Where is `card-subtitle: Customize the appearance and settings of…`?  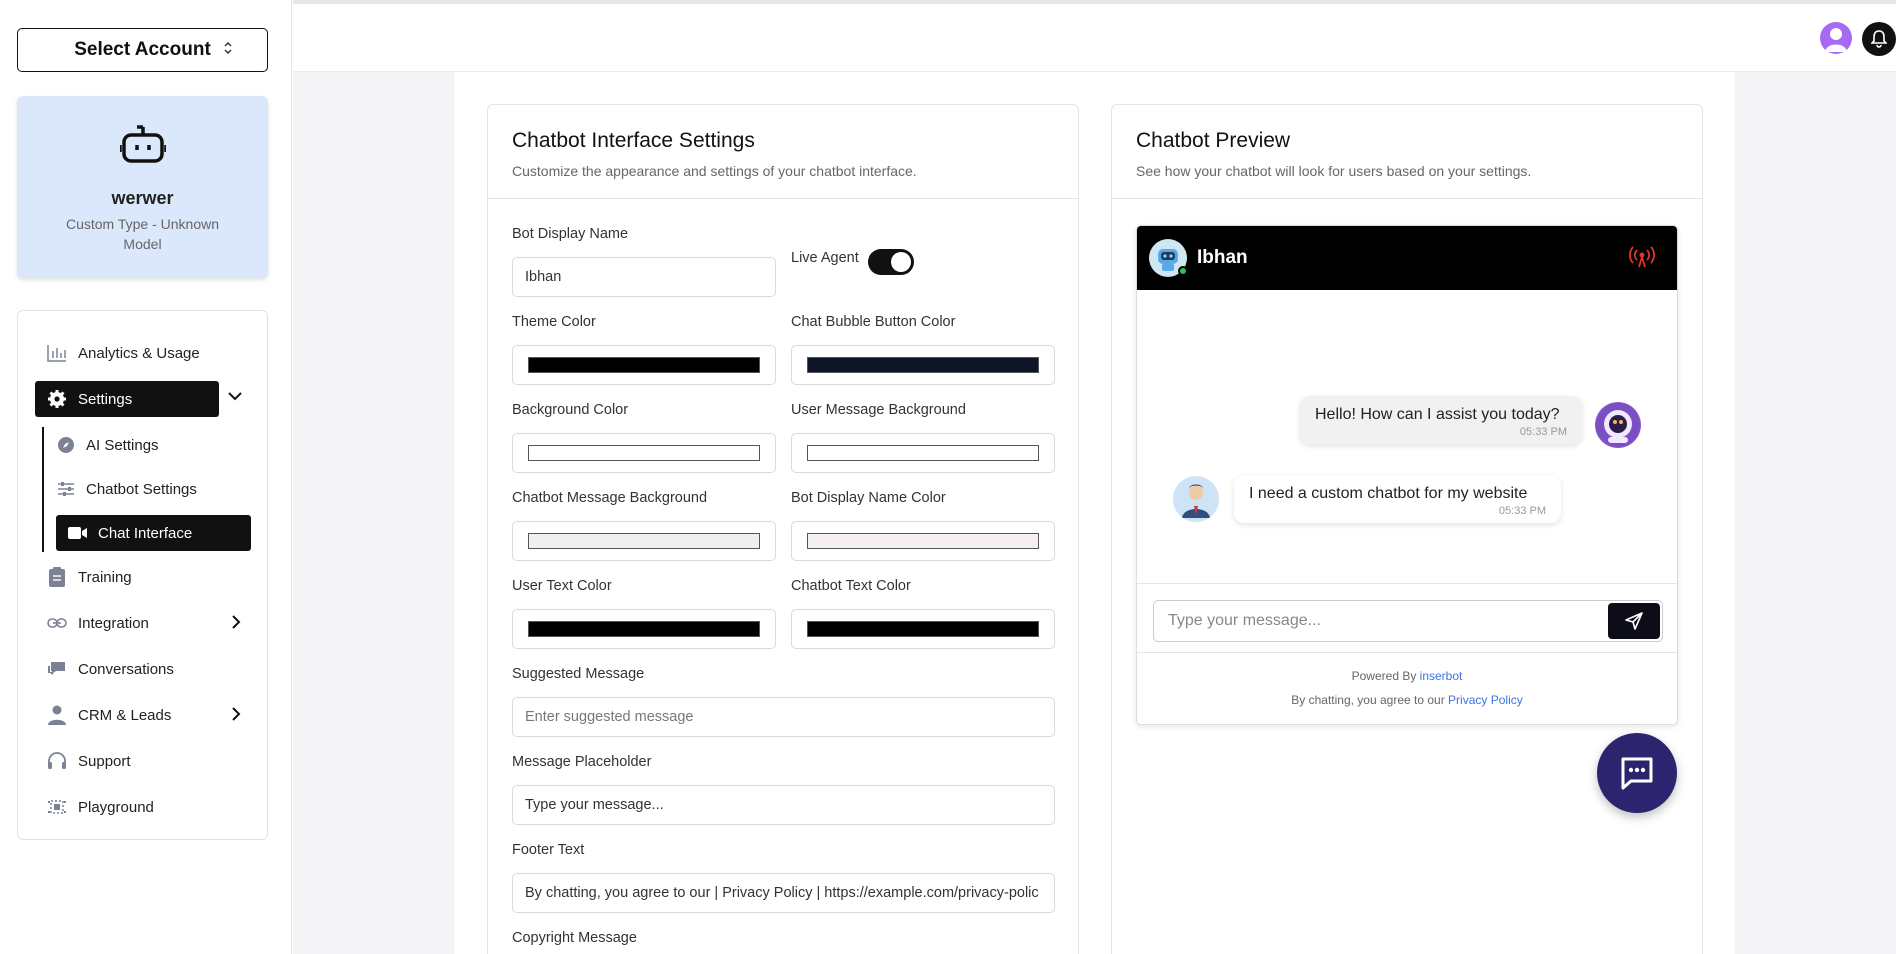
card-subtitle: Customize the appearance and settings of… is located at coordinates (714, 171).